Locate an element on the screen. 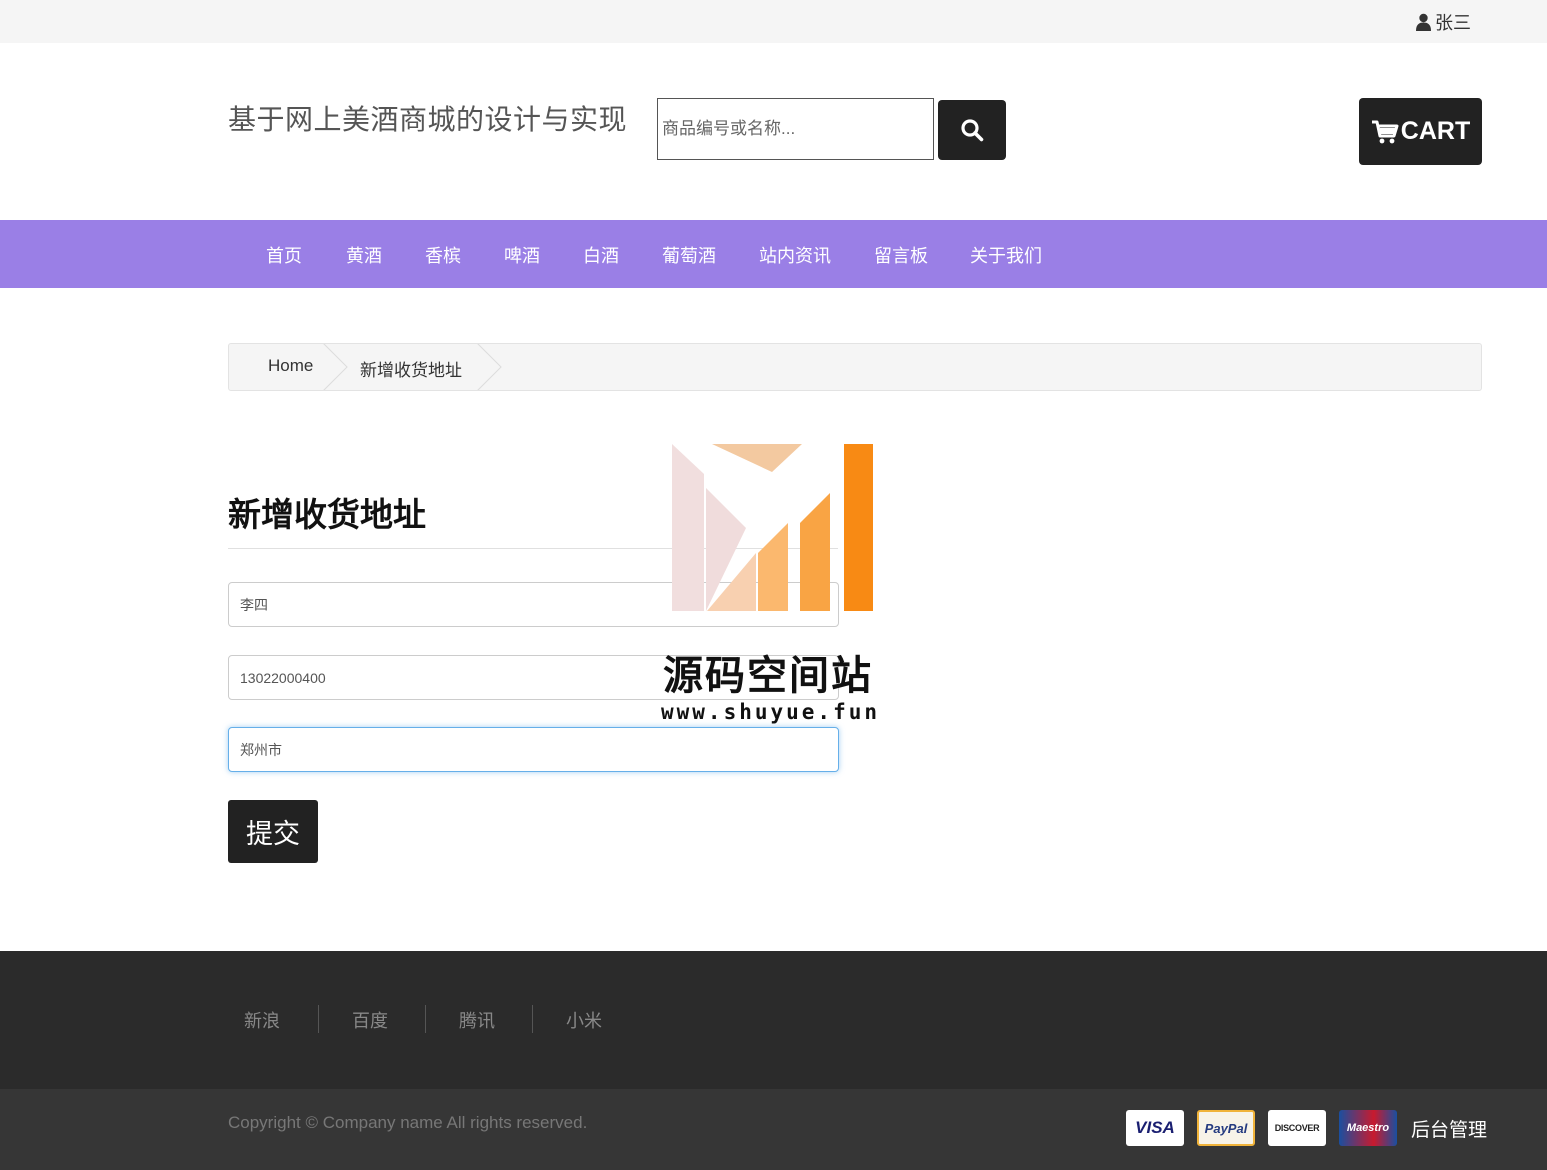 Image resolution: width=1547 pixels, height=1170 pixels. discover-icon: DISCOVER is located at coordinates (1297, 1128).